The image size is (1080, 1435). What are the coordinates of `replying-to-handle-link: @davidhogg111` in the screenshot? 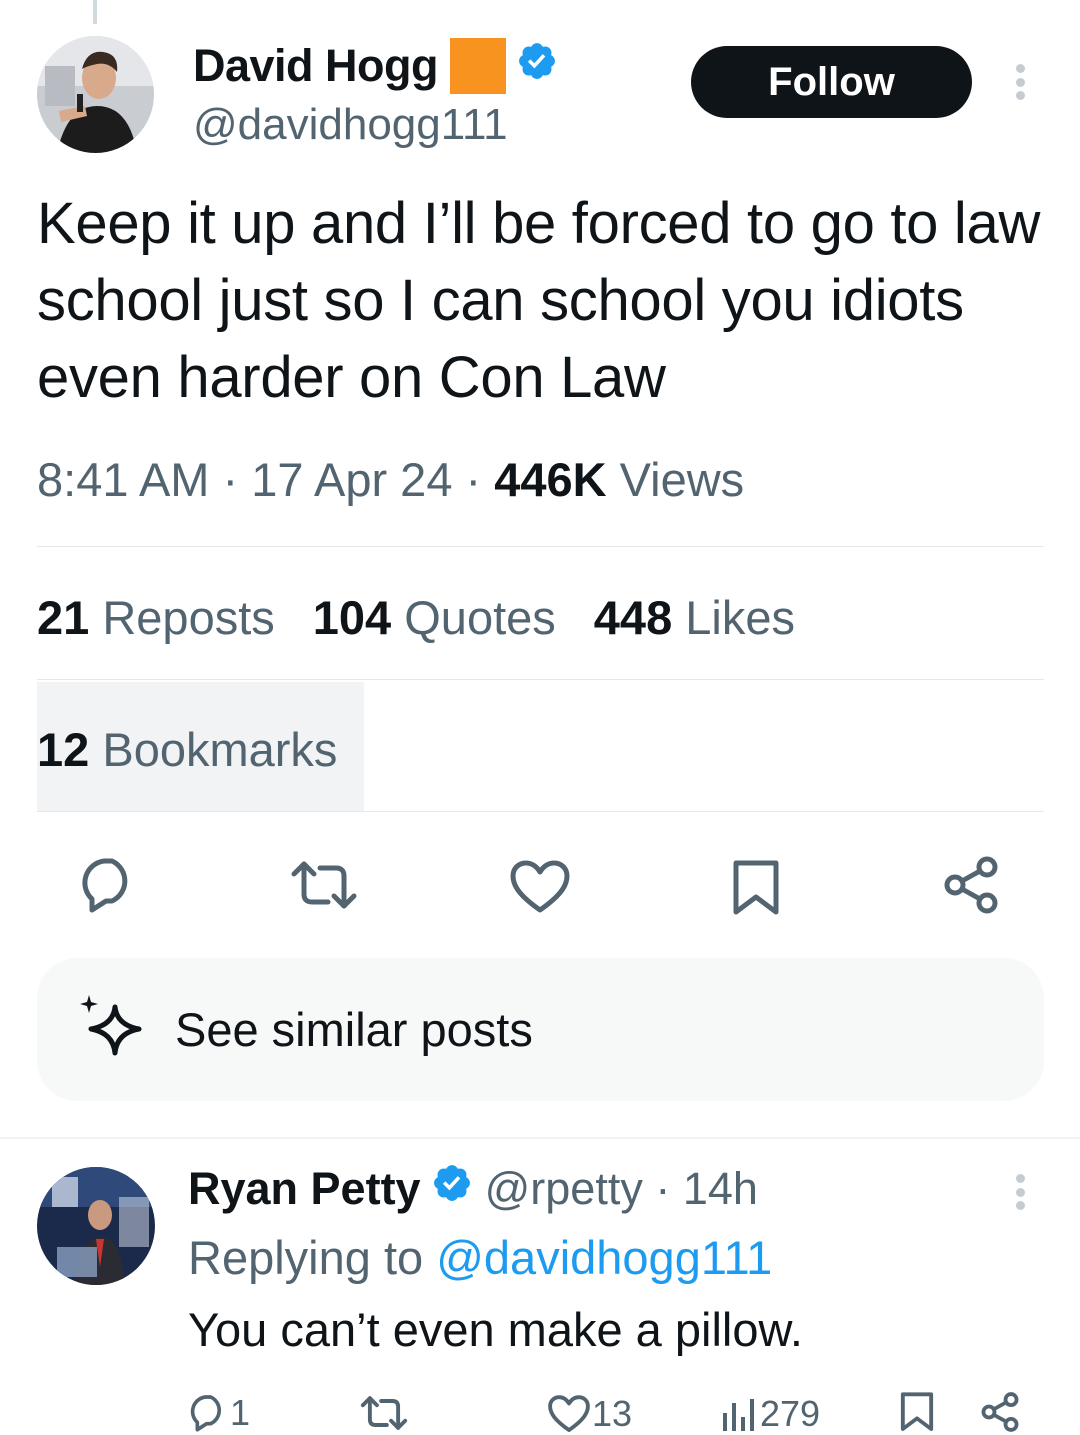 It's located at (604, 1257).